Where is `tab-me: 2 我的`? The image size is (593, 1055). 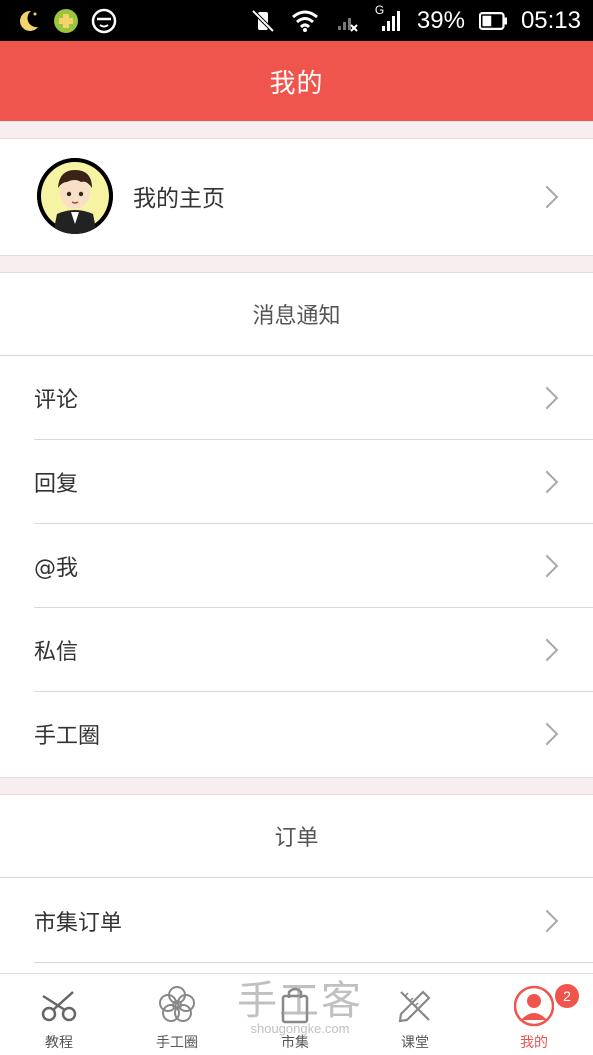 tab-me: 2 我的 is located at coordinates (534, 1014).